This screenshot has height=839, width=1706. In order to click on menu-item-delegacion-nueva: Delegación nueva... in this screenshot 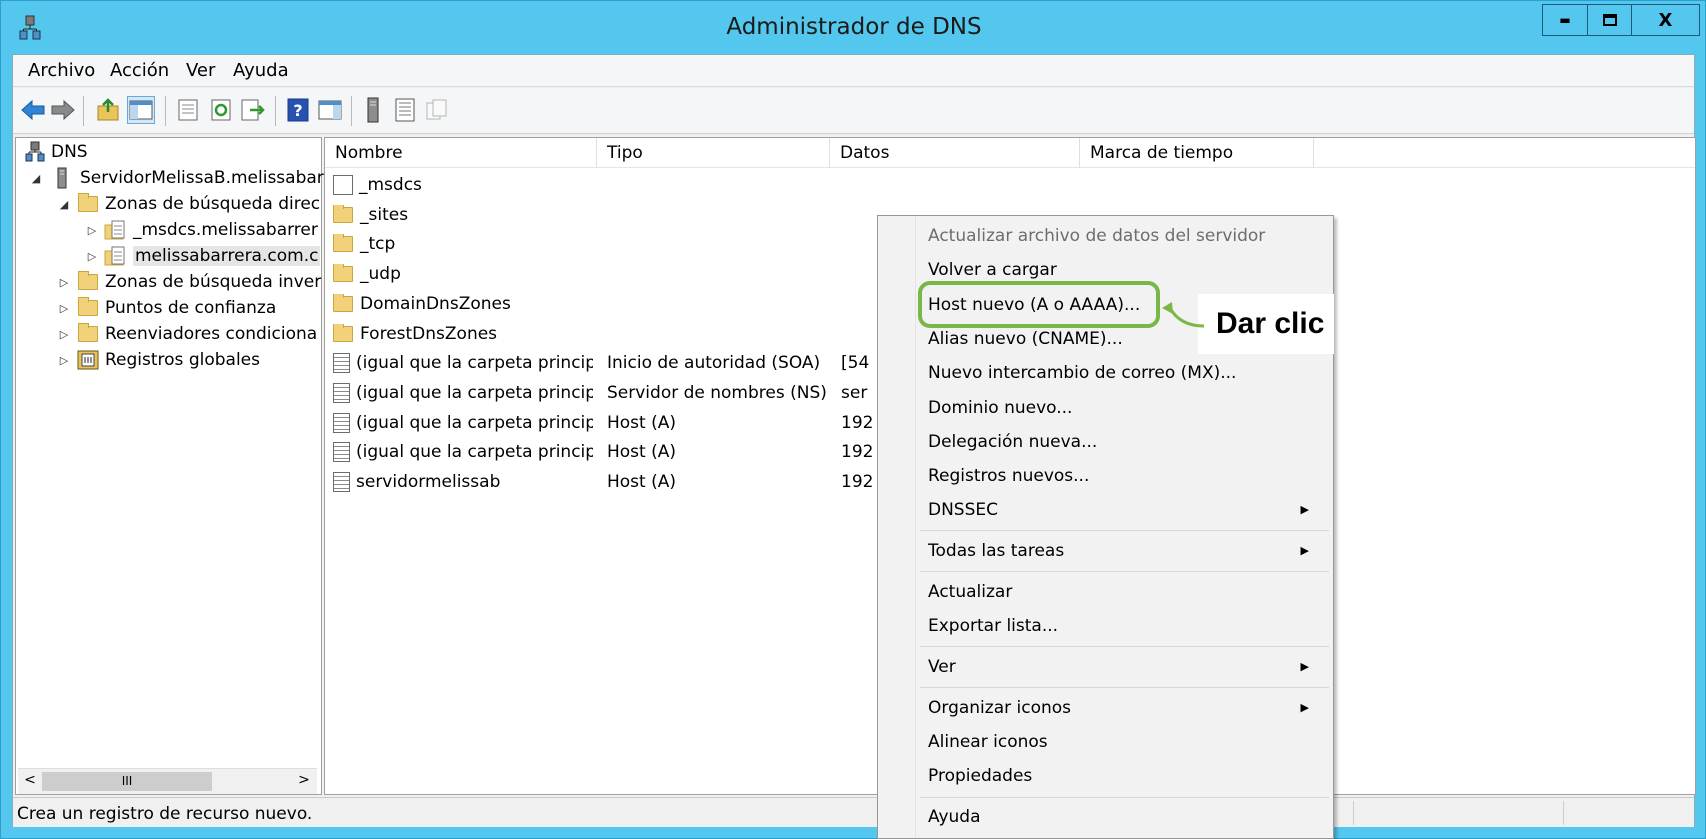, I will do `click(1012, 442)`.